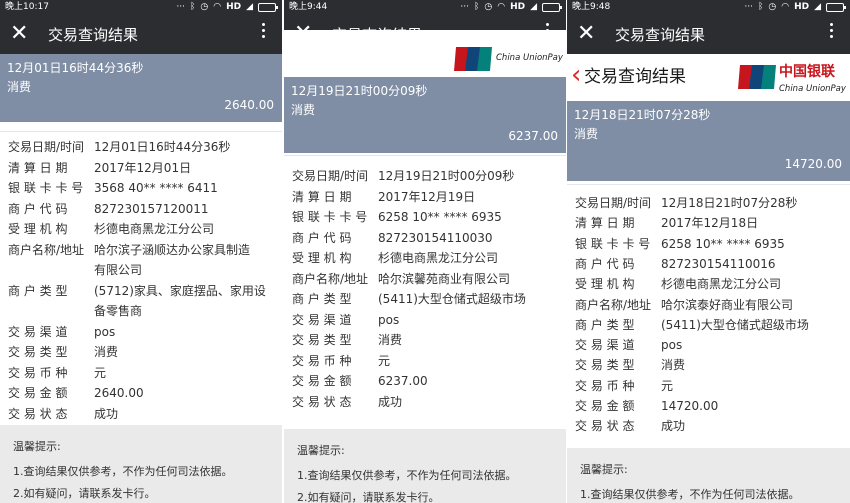  What do you see at coordinates (812, 80) in the screenshot?
I see `unionpay-wordmark: 中国银联 China UnionPay` at bounding box center [812, 80].